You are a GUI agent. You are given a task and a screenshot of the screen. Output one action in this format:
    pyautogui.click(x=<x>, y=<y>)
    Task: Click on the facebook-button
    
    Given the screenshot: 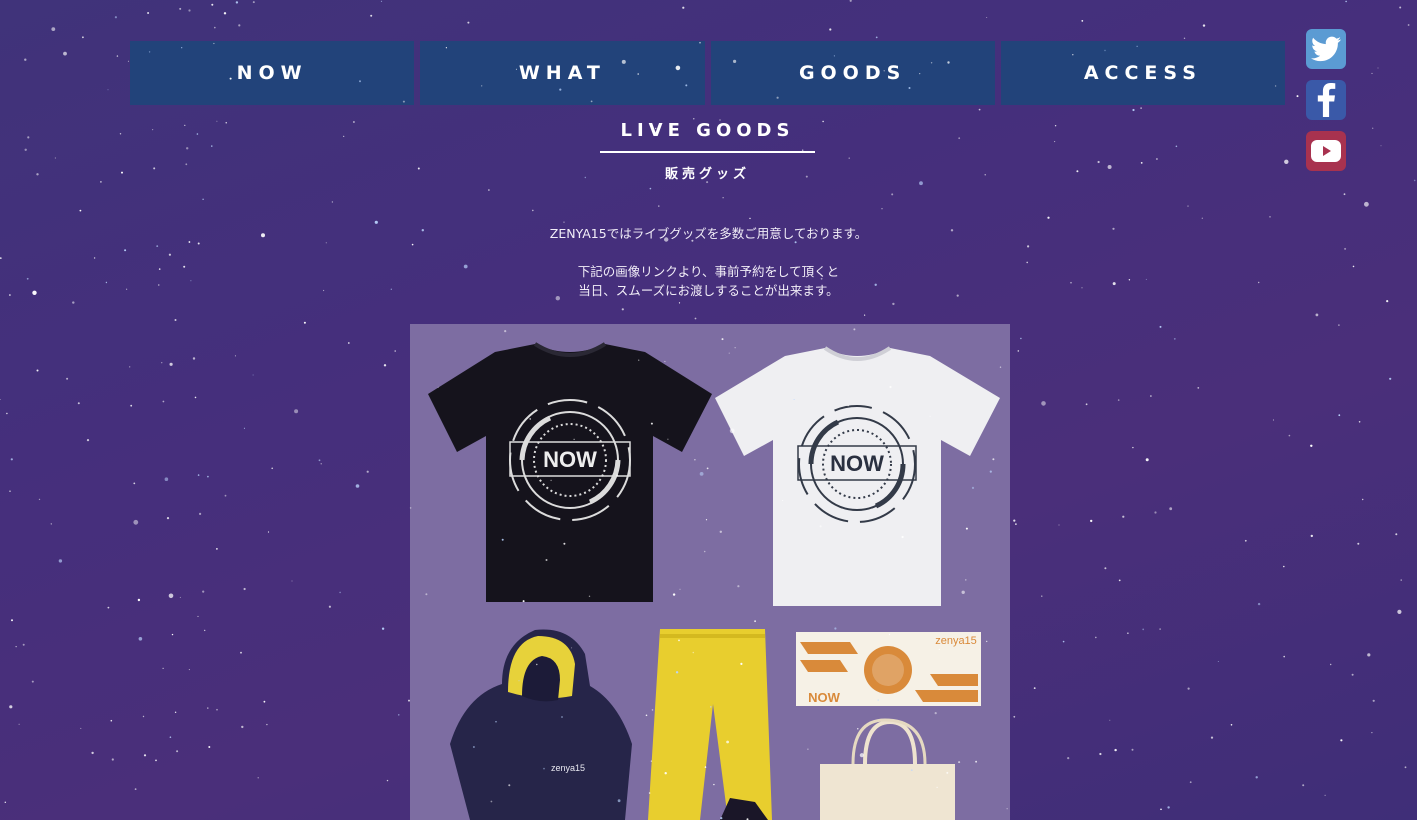 What is the action you would take?
    pyautogui.click(x=1326, y=100)
    